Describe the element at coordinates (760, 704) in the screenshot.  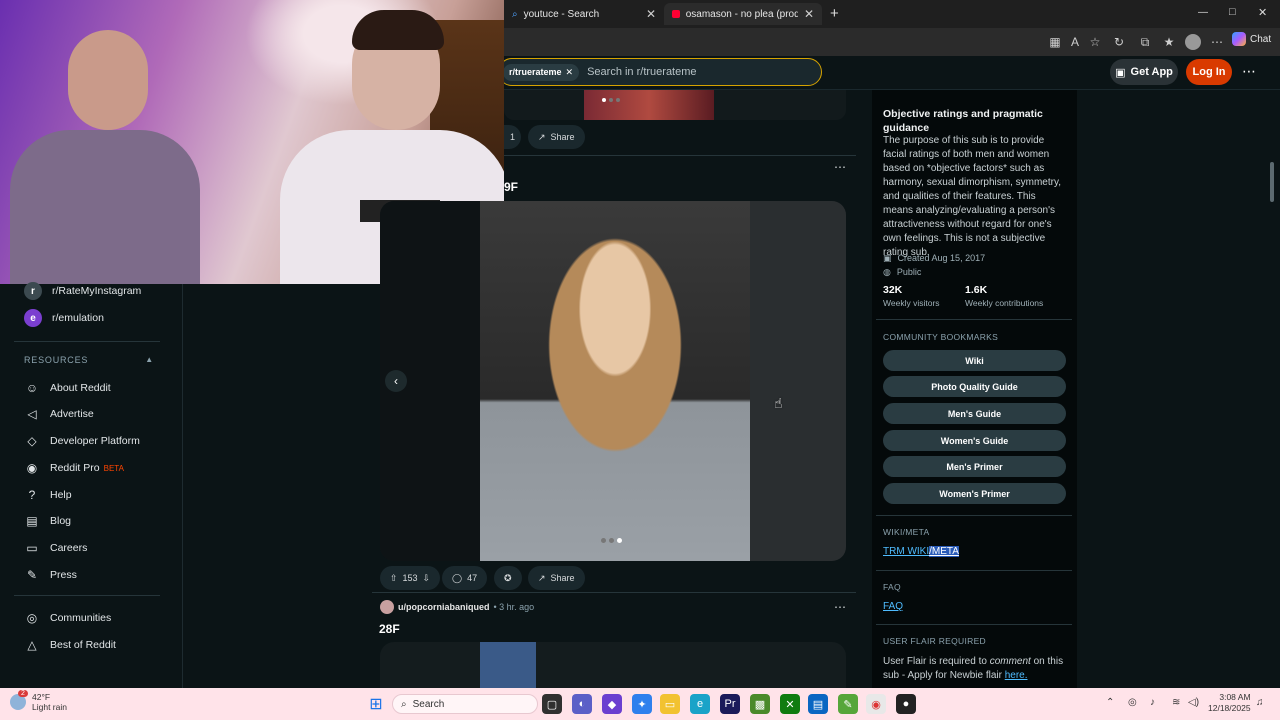
I see `minecraft-icon: ▩` at that location.